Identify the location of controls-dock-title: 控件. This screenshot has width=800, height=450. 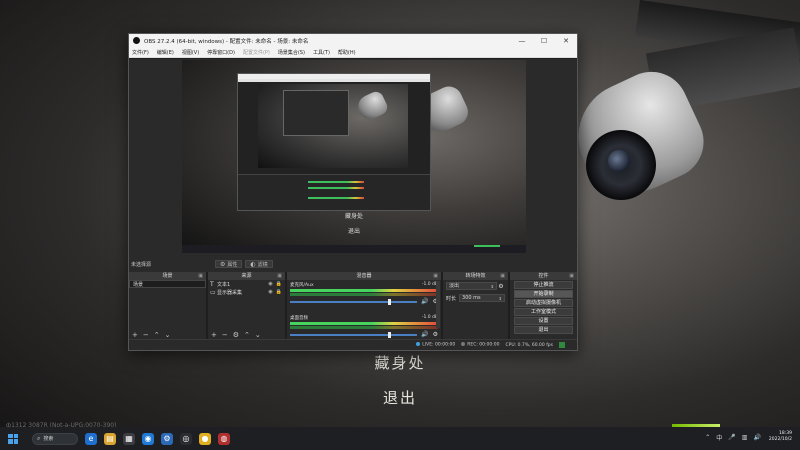
(543, 276).